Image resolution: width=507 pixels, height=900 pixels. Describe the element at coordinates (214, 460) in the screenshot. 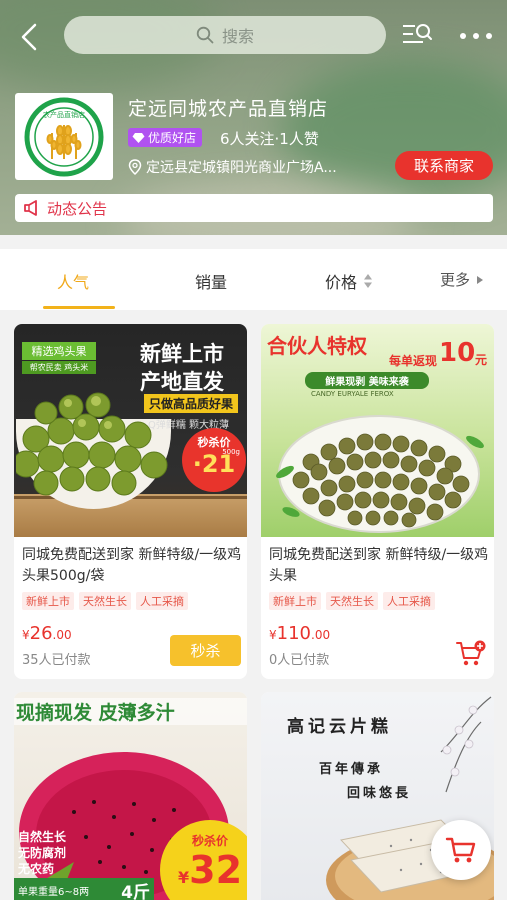

I see `seckill-price-sticker: 秒杀价 500g ·21` at that location.